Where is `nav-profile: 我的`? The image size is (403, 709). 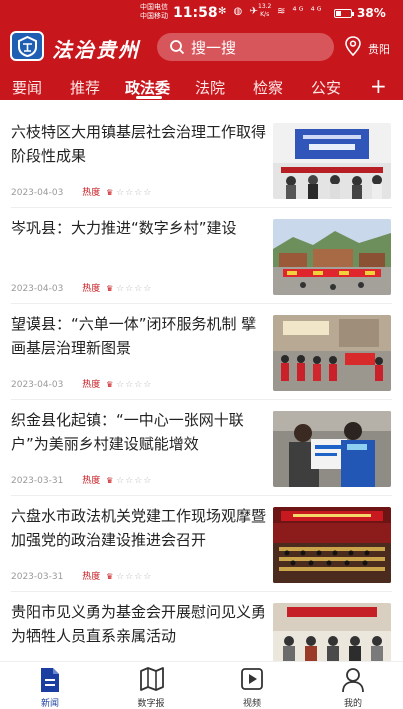
nav-profile: 我的 is located at coordinates (353, 685).